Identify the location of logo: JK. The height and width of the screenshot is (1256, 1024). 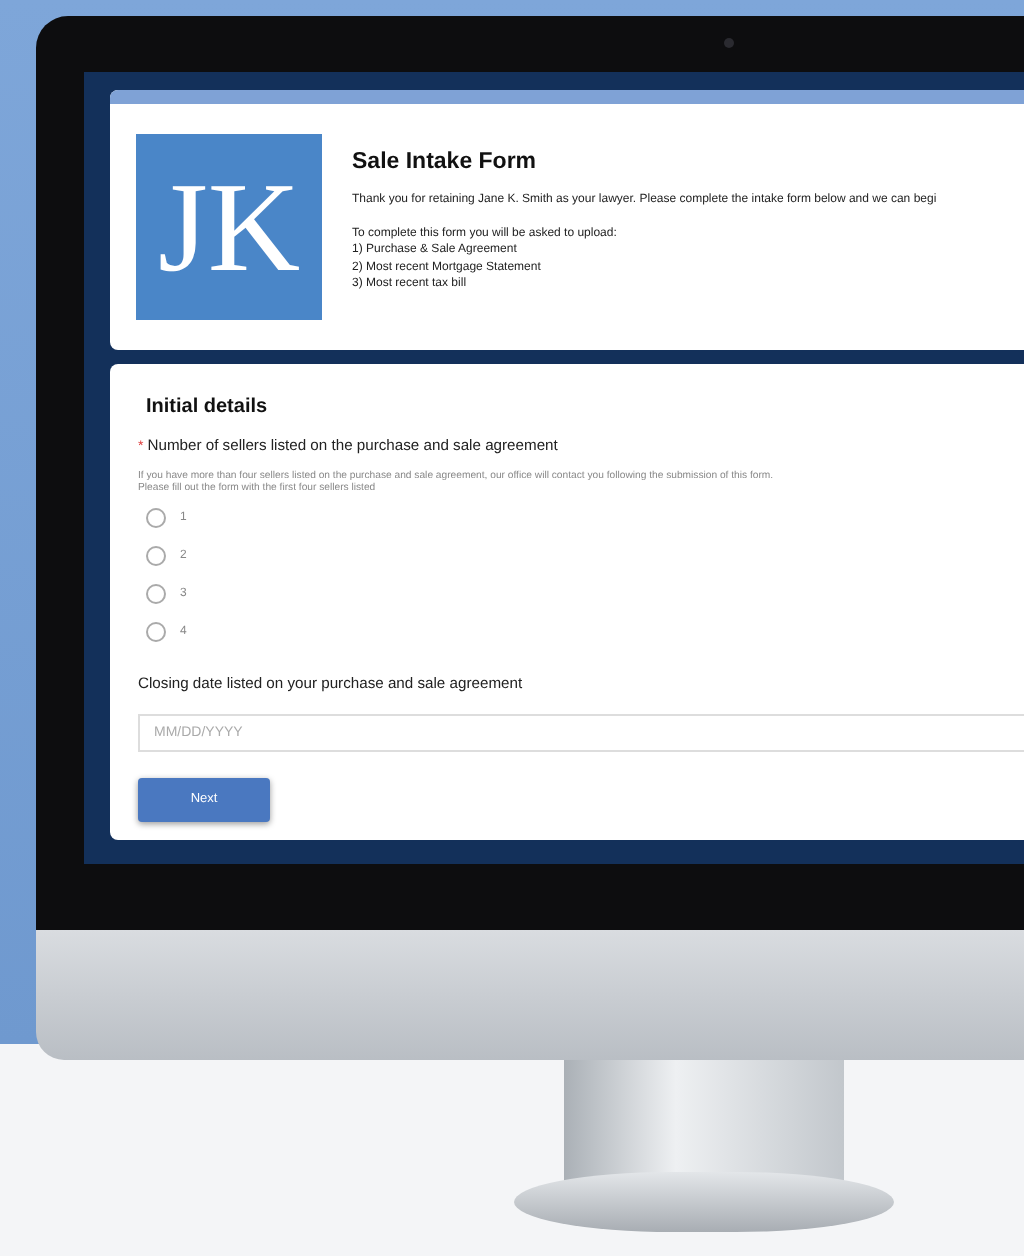
(229, 227).